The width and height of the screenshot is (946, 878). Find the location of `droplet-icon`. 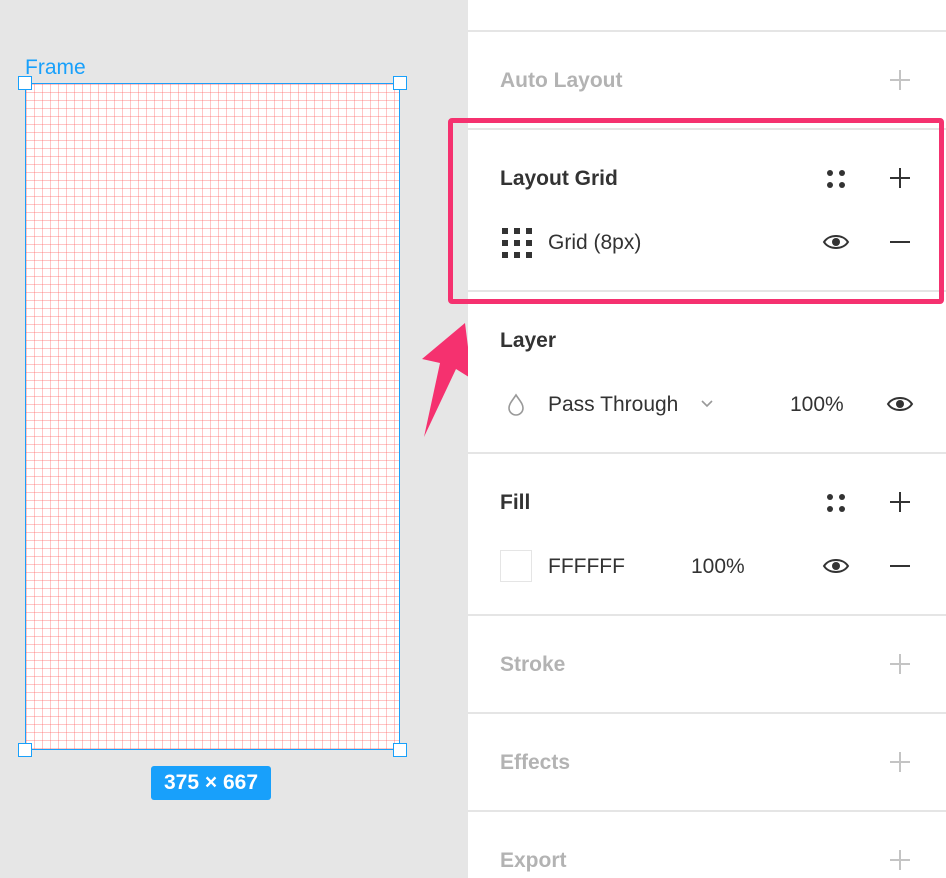

droplet-icon is located at coordinates (516, 404).